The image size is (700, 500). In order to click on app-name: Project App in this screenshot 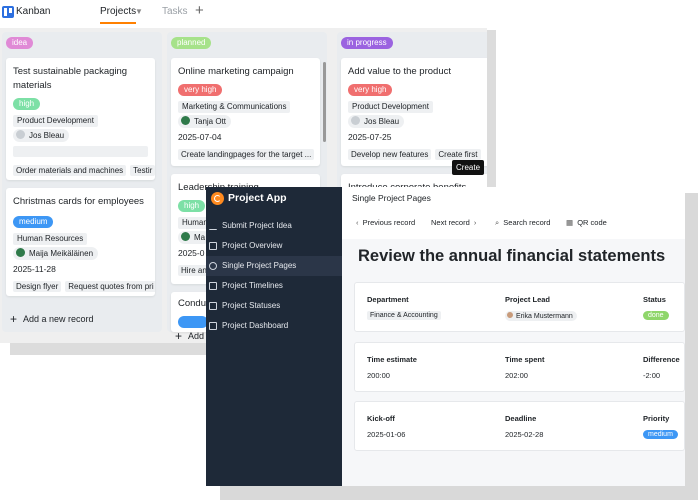, I will do `click(257, 198)`.